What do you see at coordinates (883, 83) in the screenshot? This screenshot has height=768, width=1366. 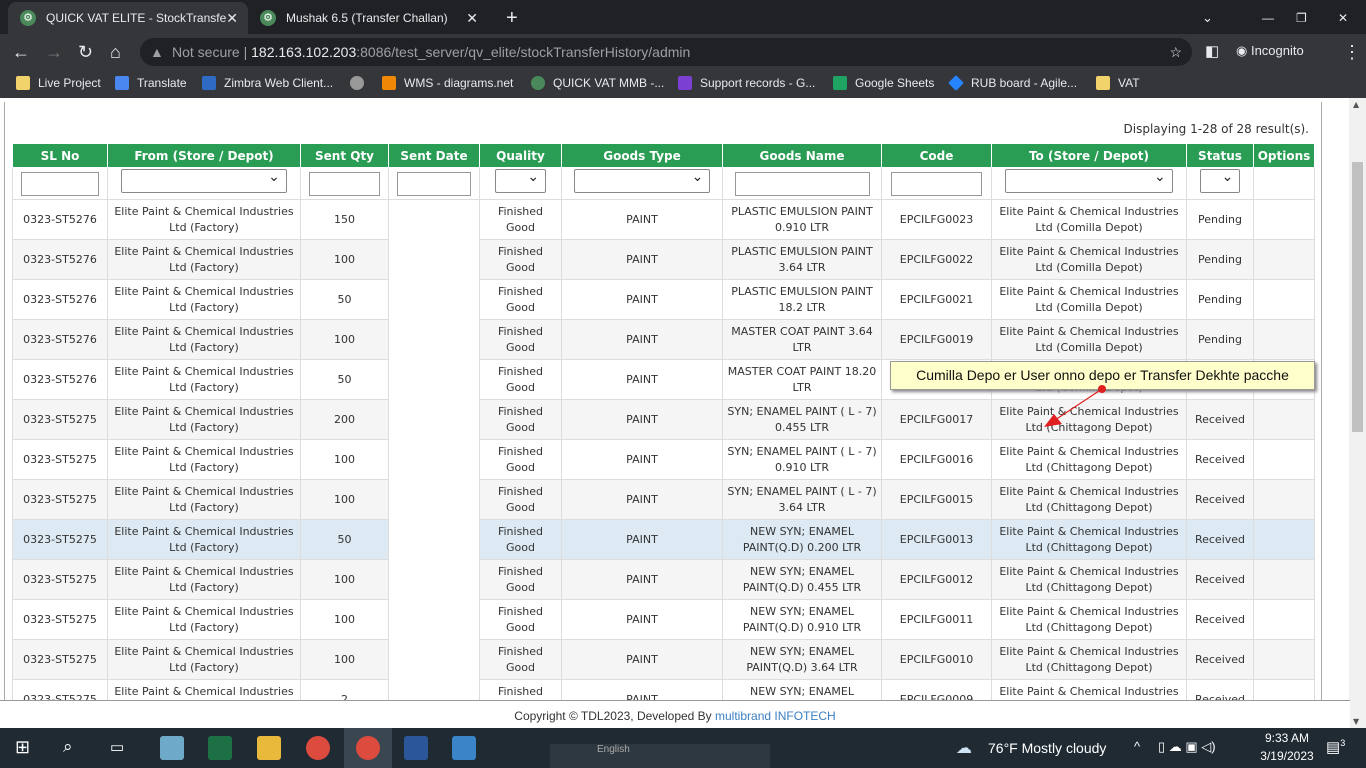 I see `bookmark-google-sheets: Google Sheets` at bounding box center [883, 83].